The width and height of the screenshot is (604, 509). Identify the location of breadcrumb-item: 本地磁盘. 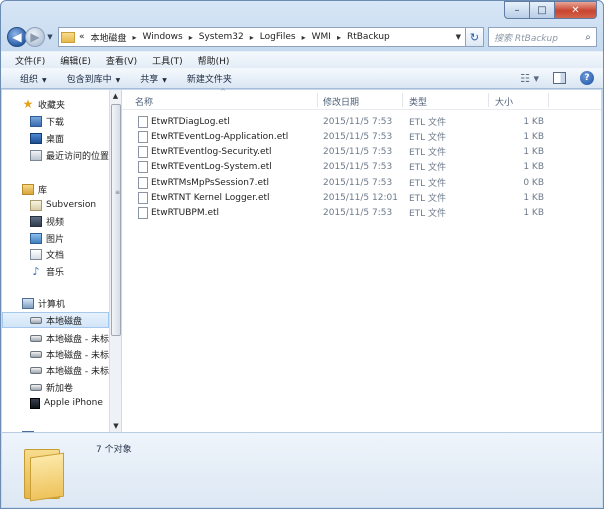
(109, 37).